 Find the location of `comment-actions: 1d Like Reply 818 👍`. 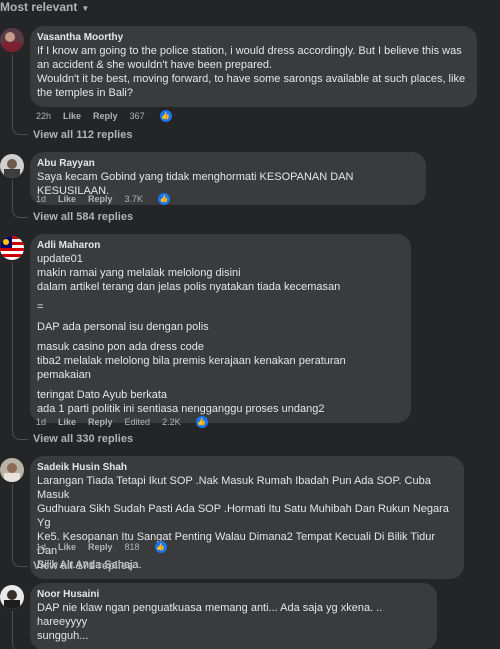

comment-actions: 1d Like Reply 818 👍 is located at coordinates (113, 547).